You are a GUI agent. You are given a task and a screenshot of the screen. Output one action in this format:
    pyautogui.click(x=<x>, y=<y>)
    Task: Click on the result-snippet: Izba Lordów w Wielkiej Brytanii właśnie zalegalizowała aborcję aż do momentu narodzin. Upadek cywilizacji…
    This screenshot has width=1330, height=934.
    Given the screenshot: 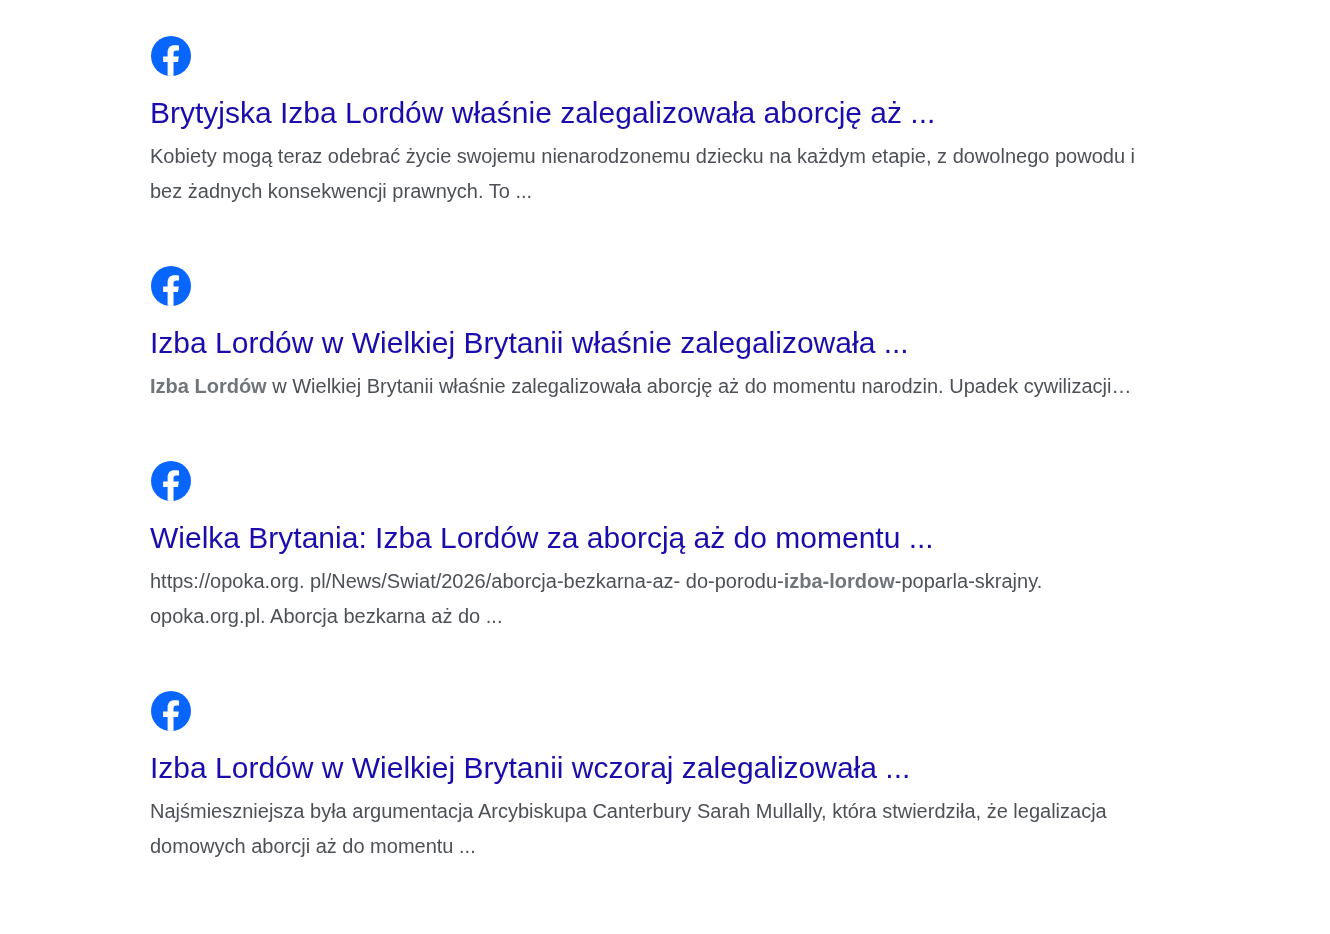 What is the action you would take?
    pyautogui.click(x=641, y=386)
    